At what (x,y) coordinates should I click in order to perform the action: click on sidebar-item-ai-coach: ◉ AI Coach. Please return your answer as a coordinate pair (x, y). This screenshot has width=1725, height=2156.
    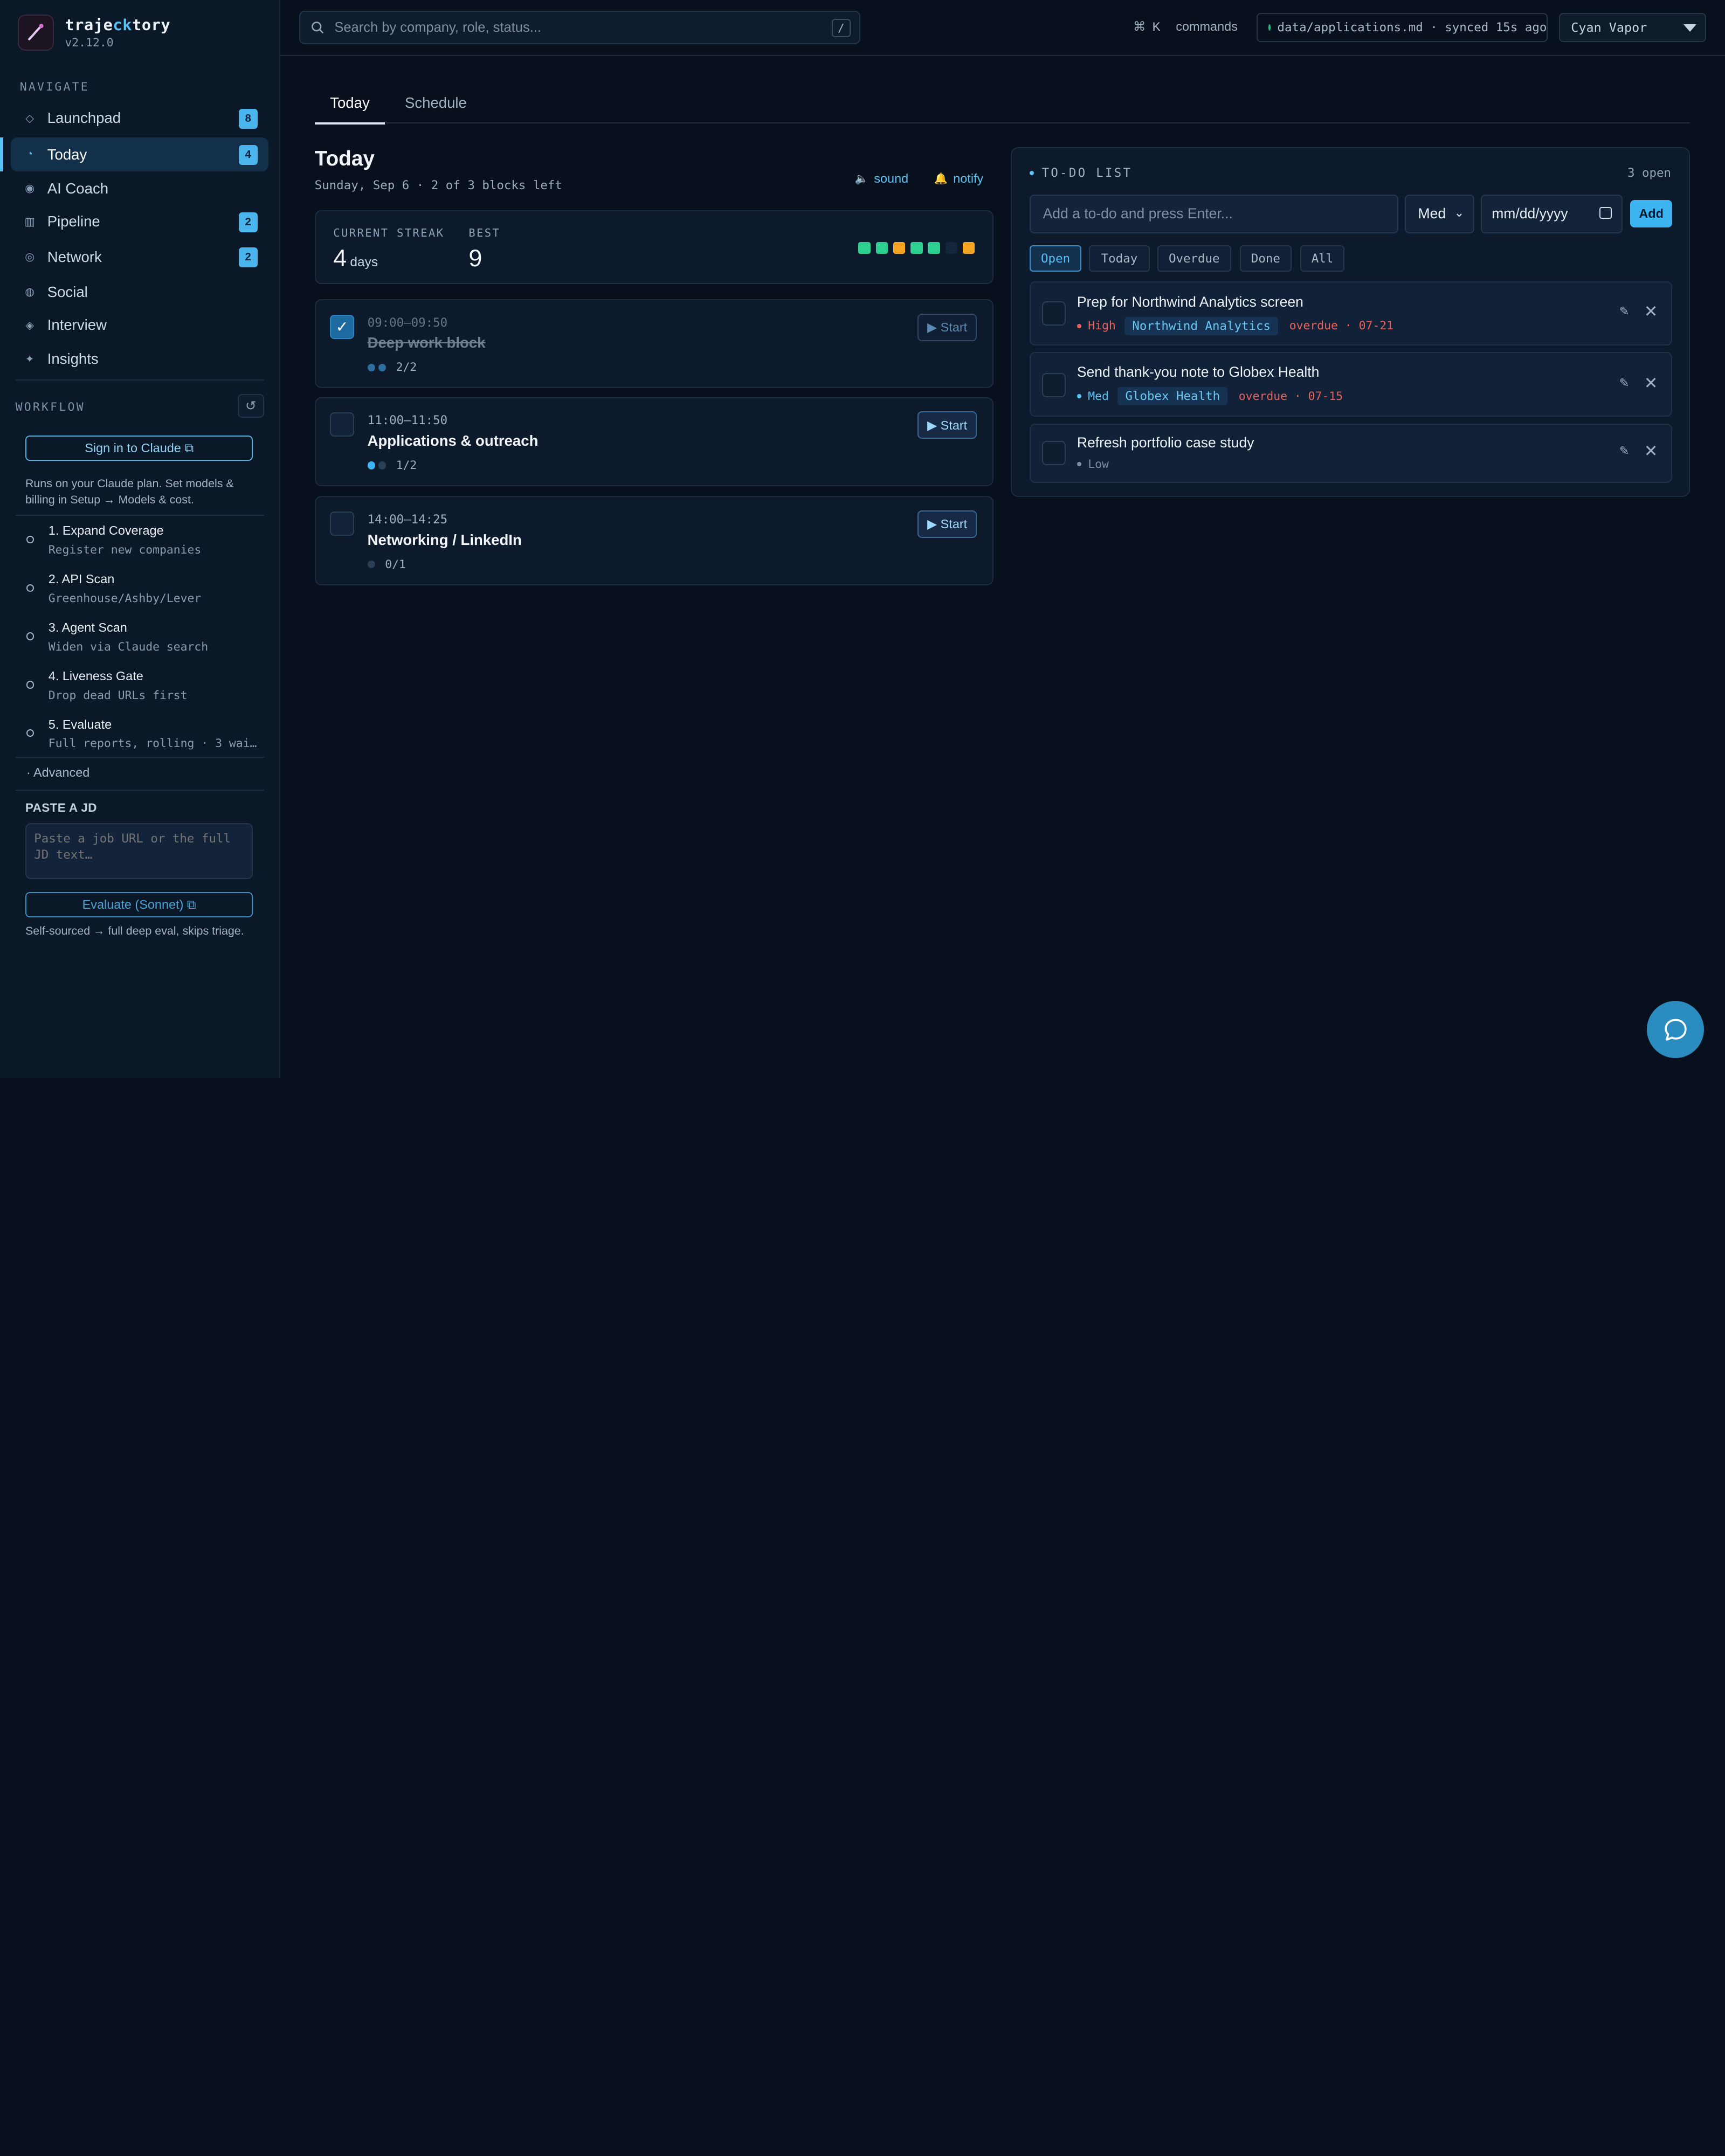
    Looking at the image, I should click on (139, 188).